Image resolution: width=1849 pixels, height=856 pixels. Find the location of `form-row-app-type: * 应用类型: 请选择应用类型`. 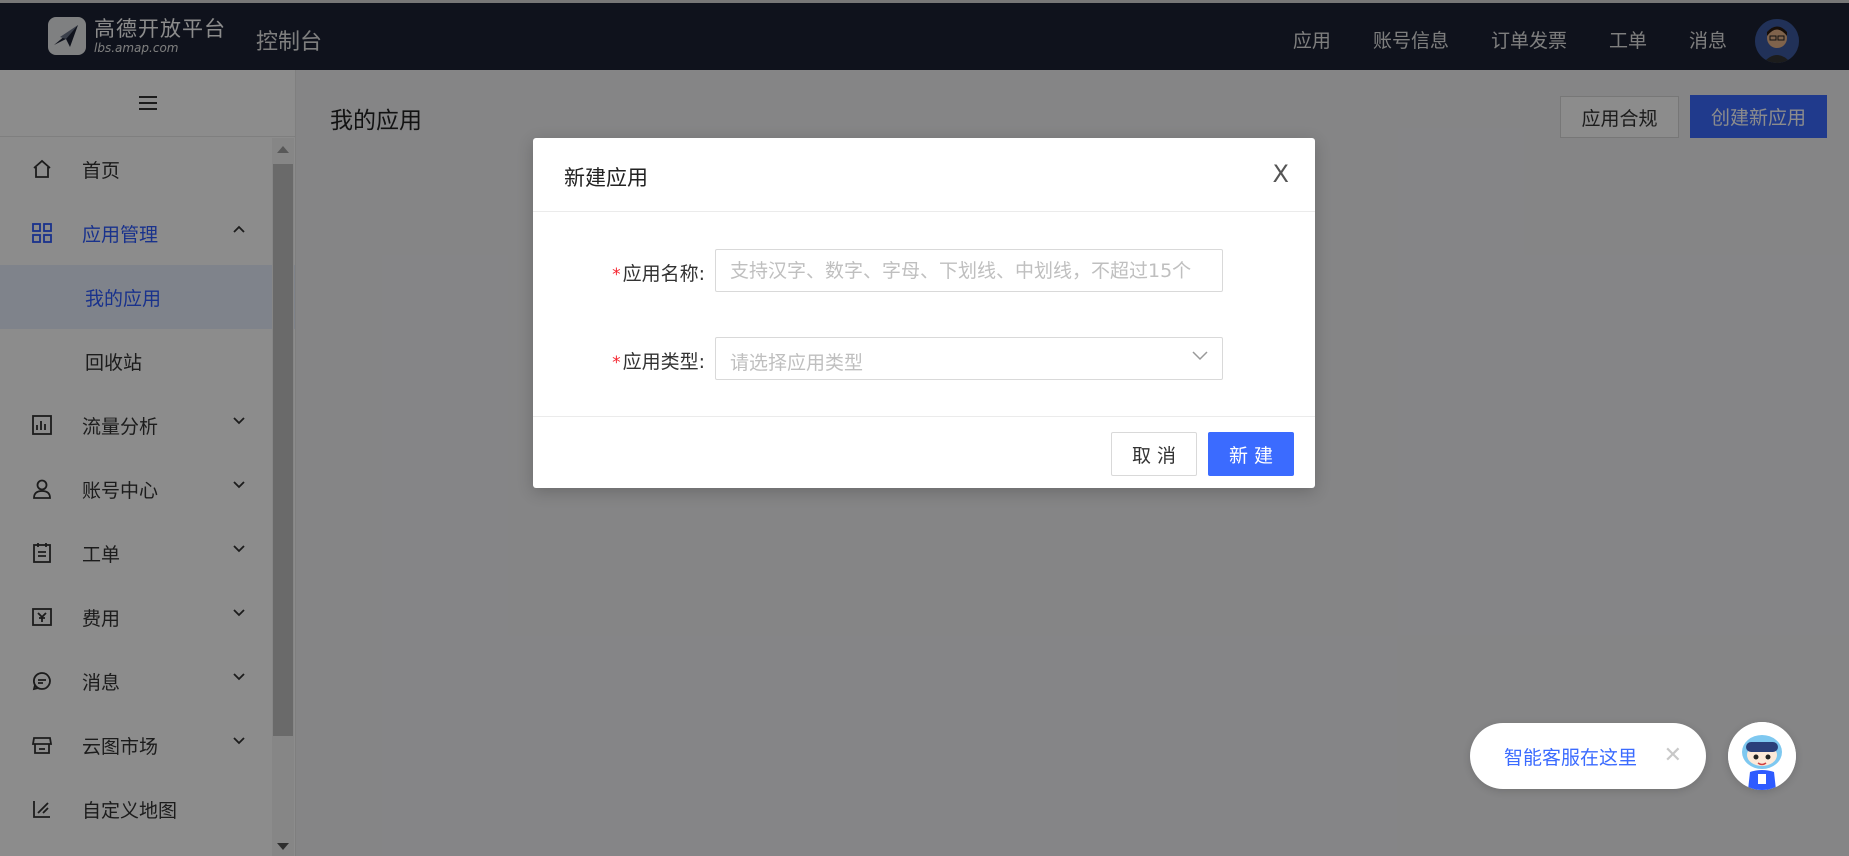

form-row-app-type: * 应用类型: 请选择应用类型 is located at coordinates (924, 359).